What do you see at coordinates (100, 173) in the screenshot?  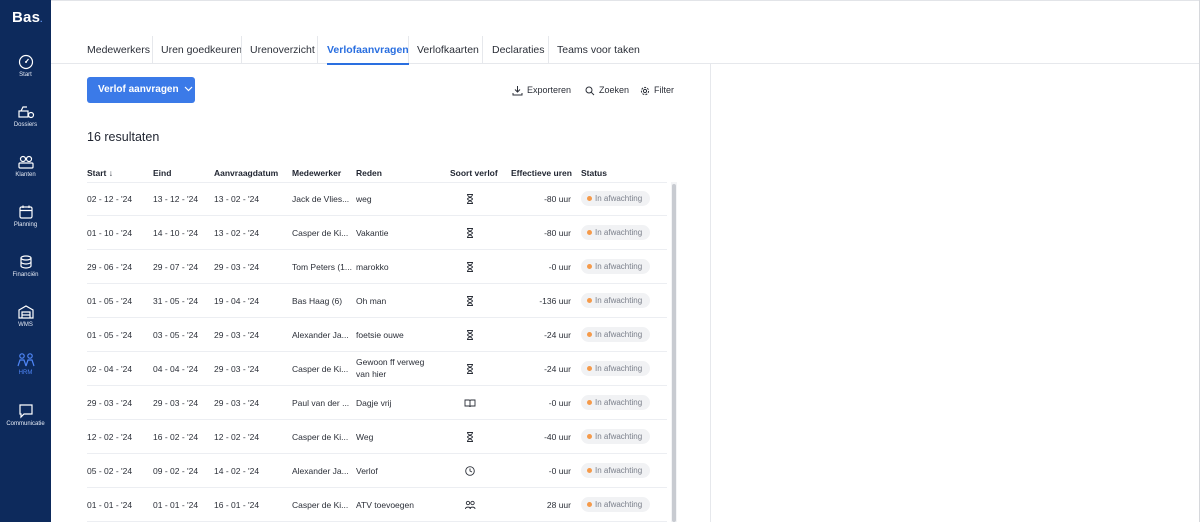 I see `column-header-start: Start ↓` at bounding box center [100, 173].